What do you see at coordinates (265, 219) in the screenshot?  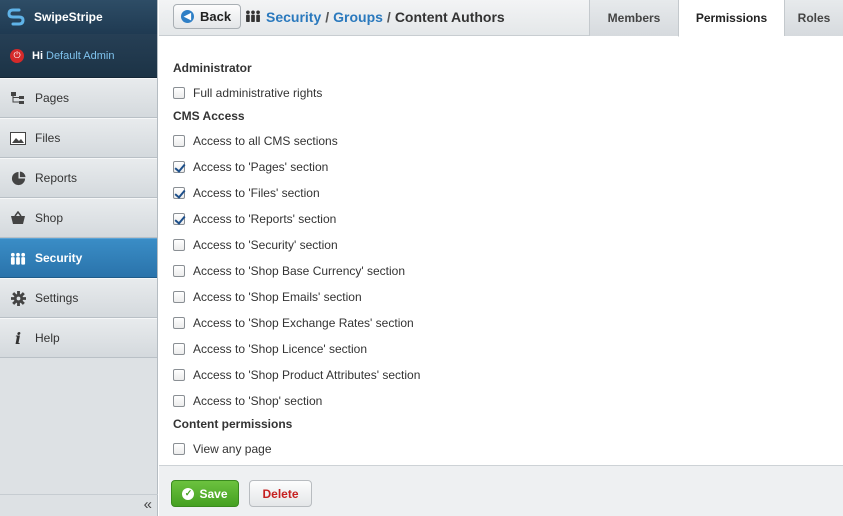 I see `permission-label: Access to 'Reports' section` at bounding box center [265, 219].